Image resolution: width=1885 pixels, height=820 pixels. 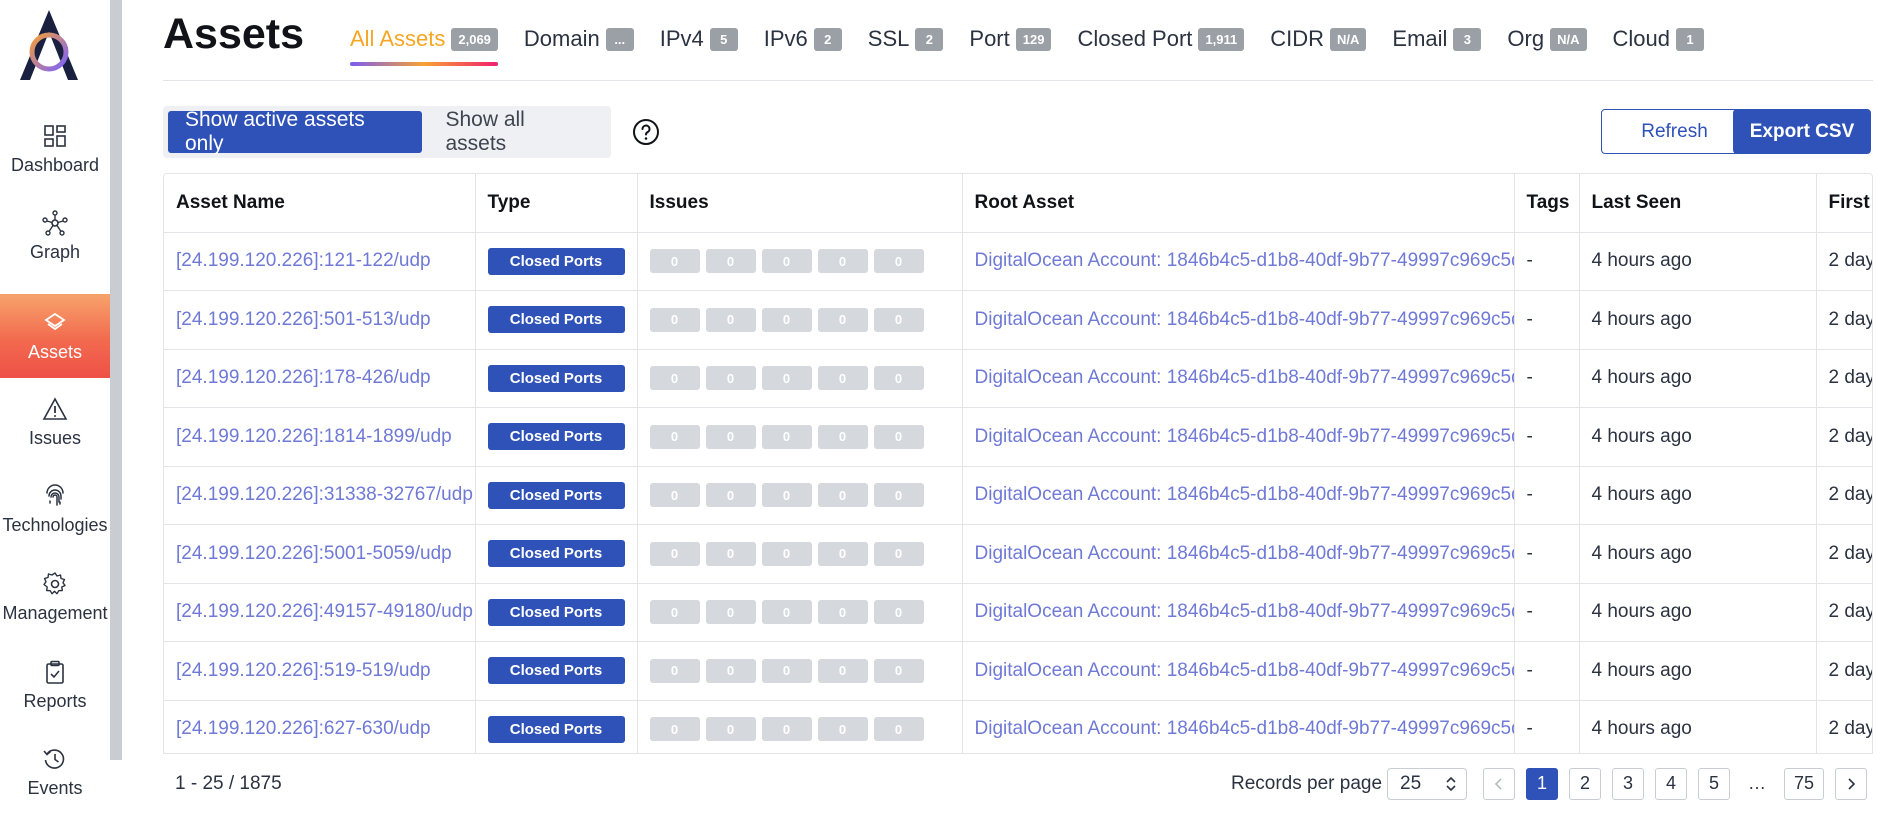 I want to click on page-button-2: 2, so click(x=1585, y=783).